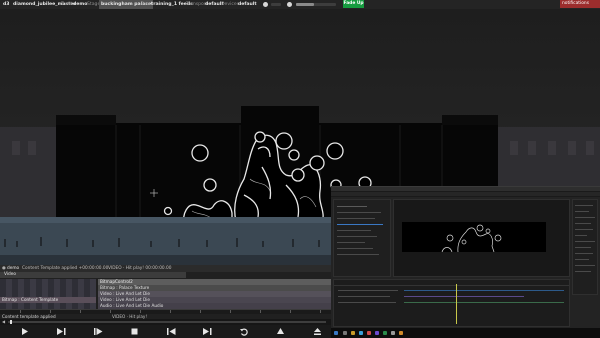 The height and width of the screenshot is (338, 600). Describe the element at coordinates (11, 322) in the screenshot. I see `scrub-handle` at that location.